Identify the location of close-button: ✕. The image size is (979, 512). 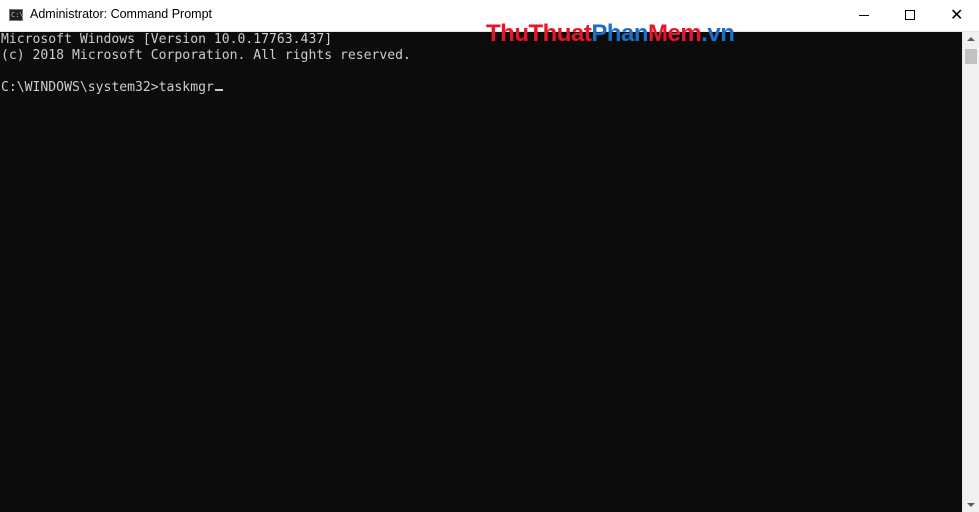
(956, 15).